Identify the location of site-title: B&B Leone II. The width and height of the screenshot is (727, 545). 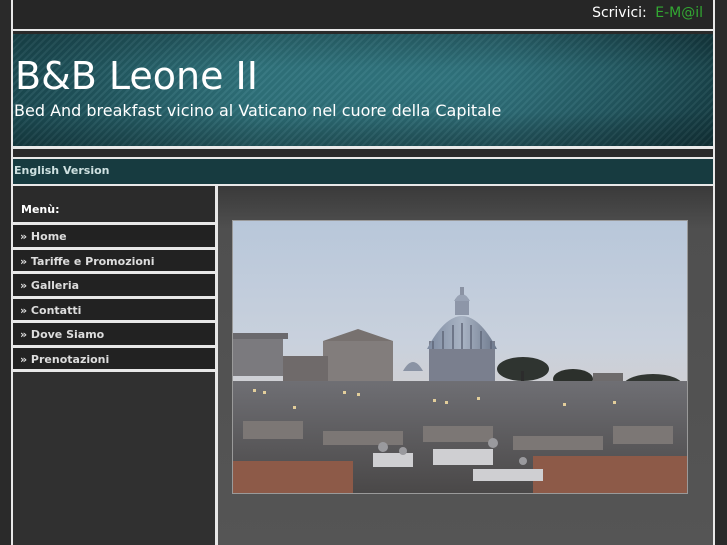
(136, 76).